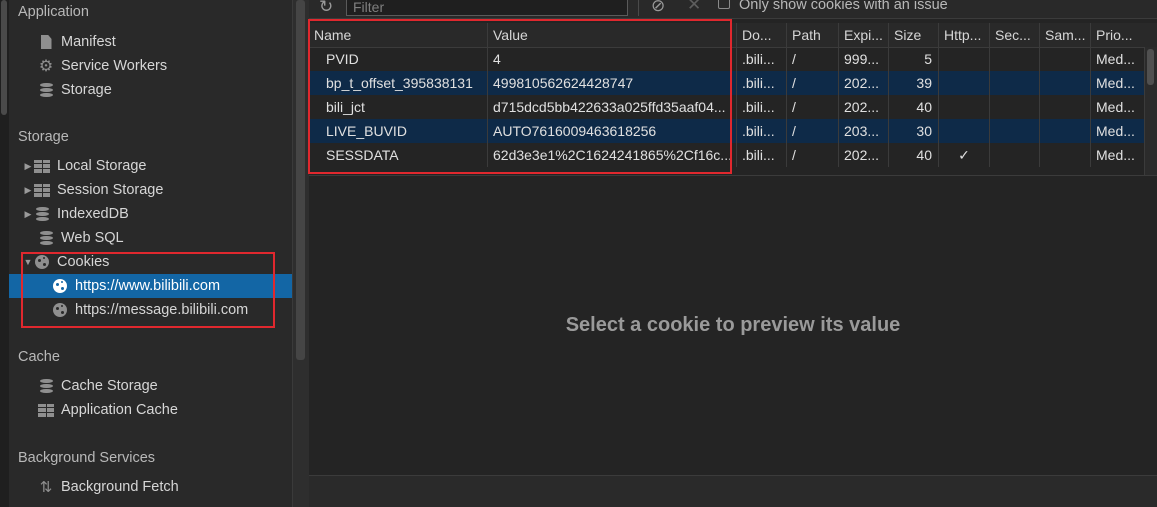  What do you see at coordinates (812, 35) in the screenshot?
I see `column-header-path: Path` at bounding box center [812, 35].